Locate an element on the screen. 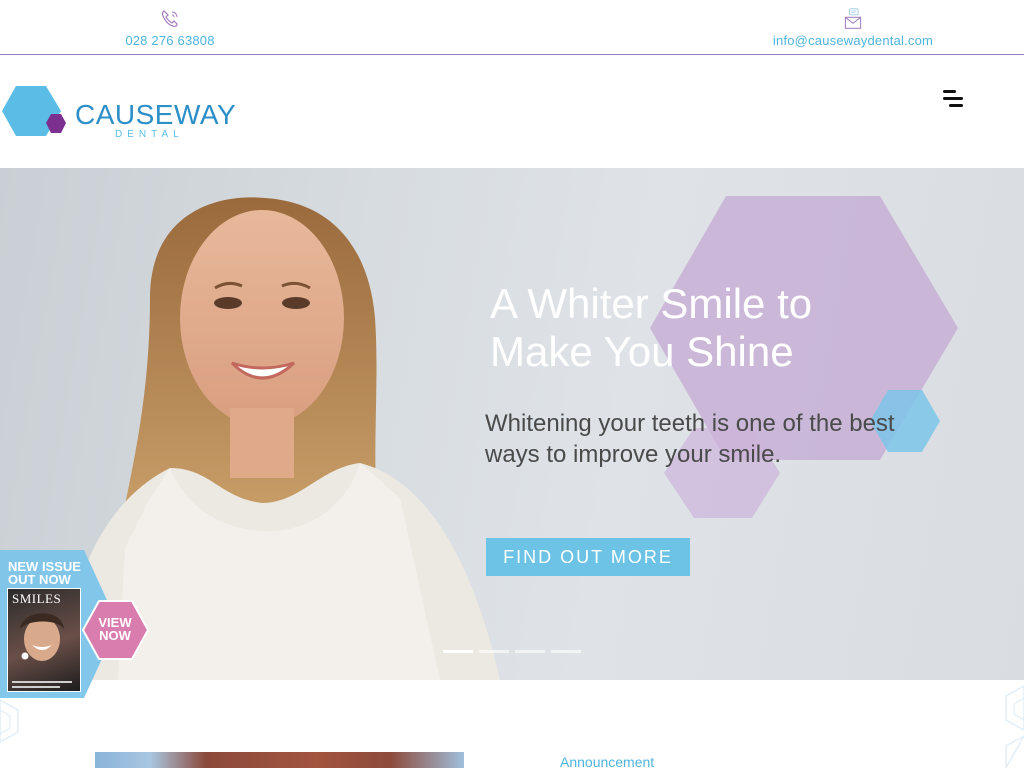  email-address: info@causewaydental.com is located at coordinates (853, 40).